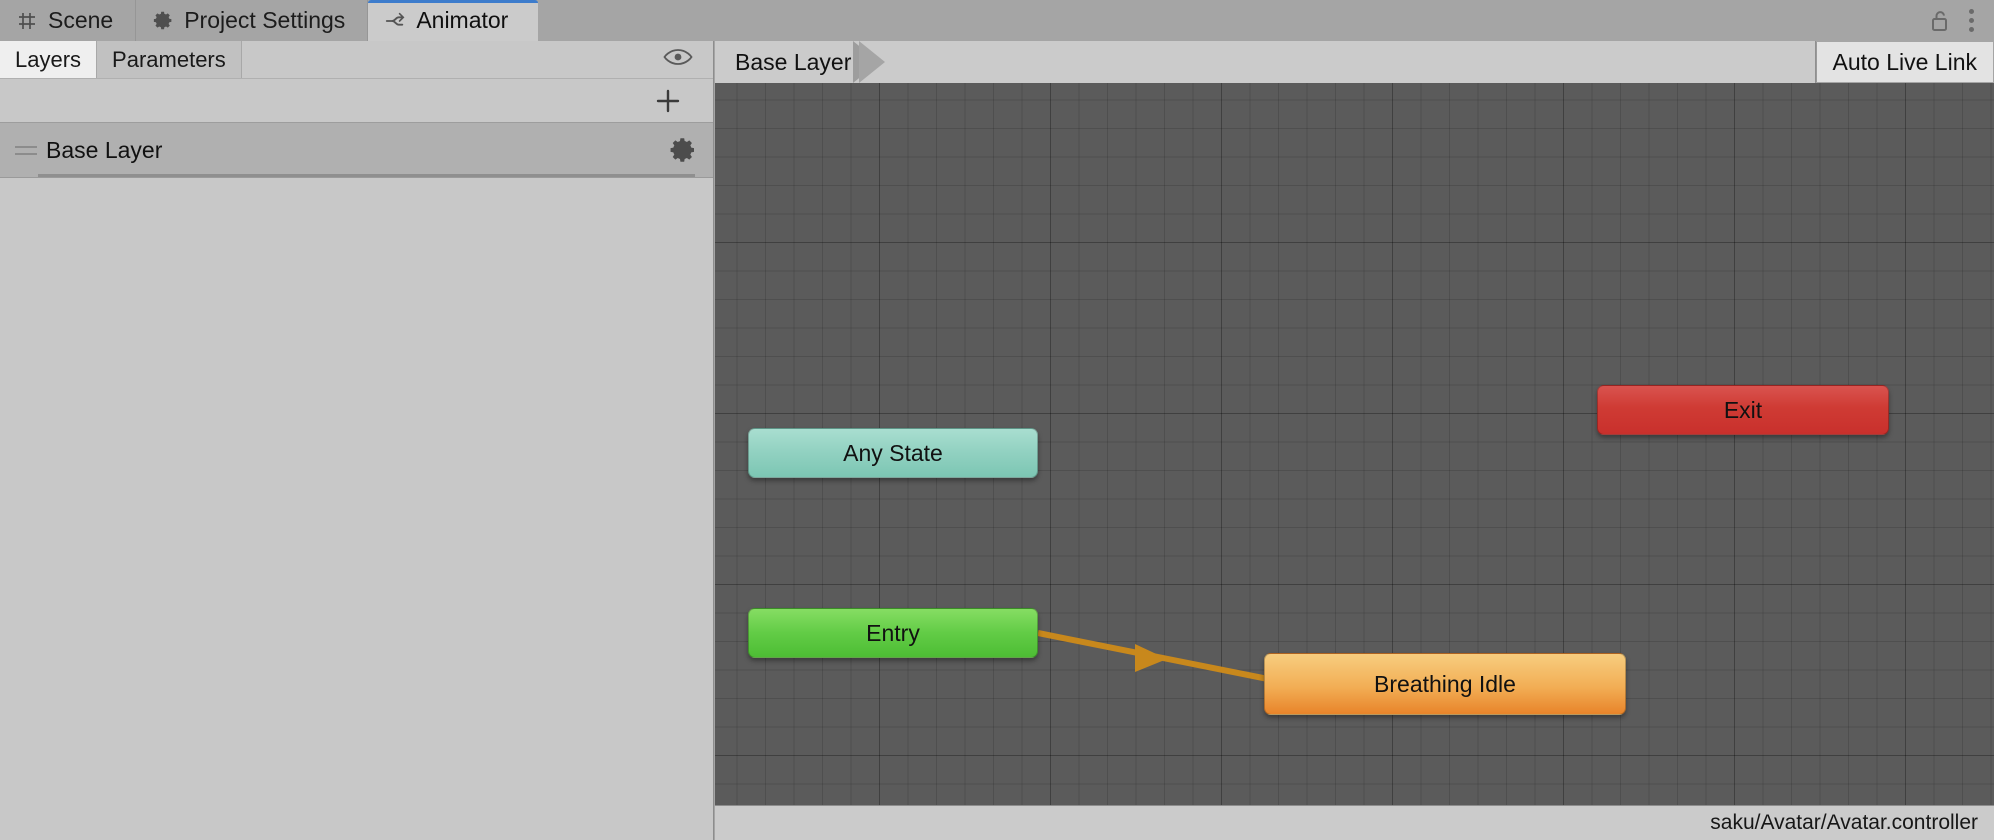 The width and height of the screenshot is (1994, 840). What do you see at coordinates (356, 101) in the screenshot?
I see `layers-toolbar` at bounding box center [356, 101].